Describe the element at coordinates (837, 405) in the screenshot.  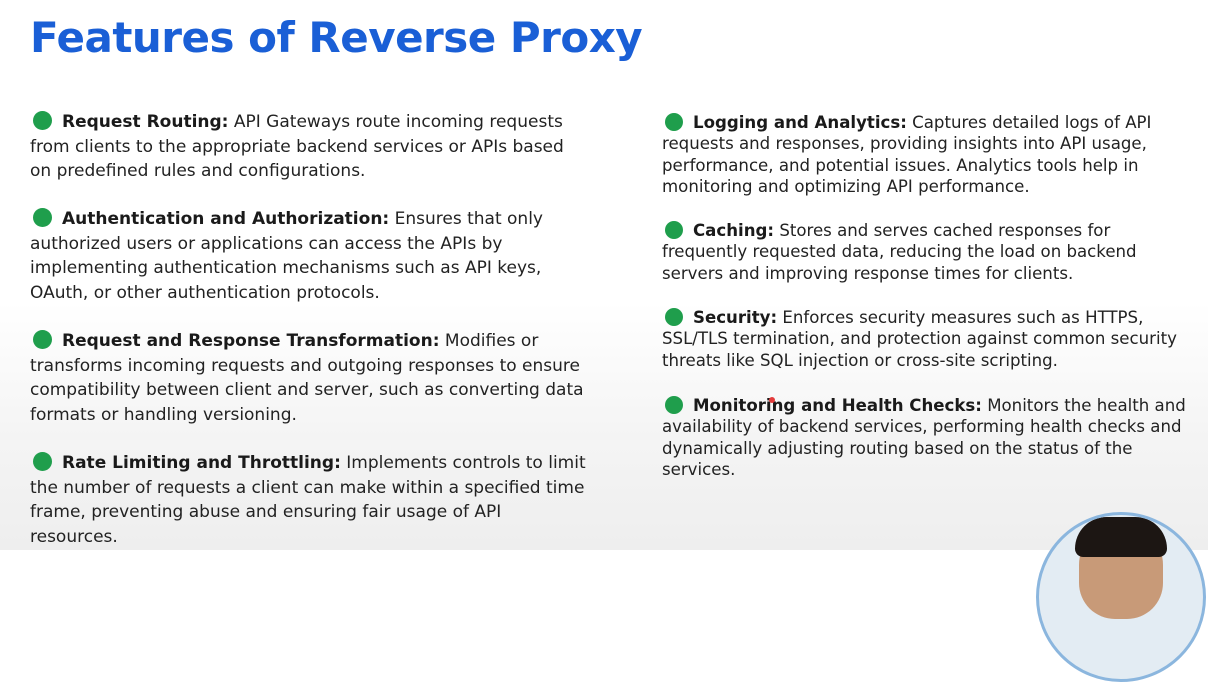
I see `feature-title: Monitoring and Health Checks:` at that location.